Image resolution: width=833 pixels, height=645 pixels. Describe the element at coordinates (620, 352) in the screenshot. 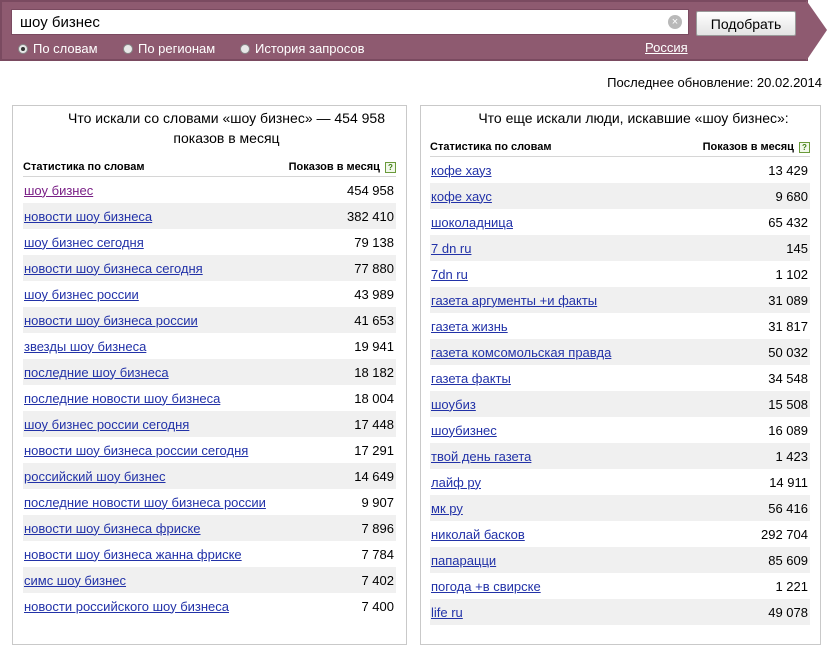

I see `table-row: газета комсомольская правда 50 032` at that location.